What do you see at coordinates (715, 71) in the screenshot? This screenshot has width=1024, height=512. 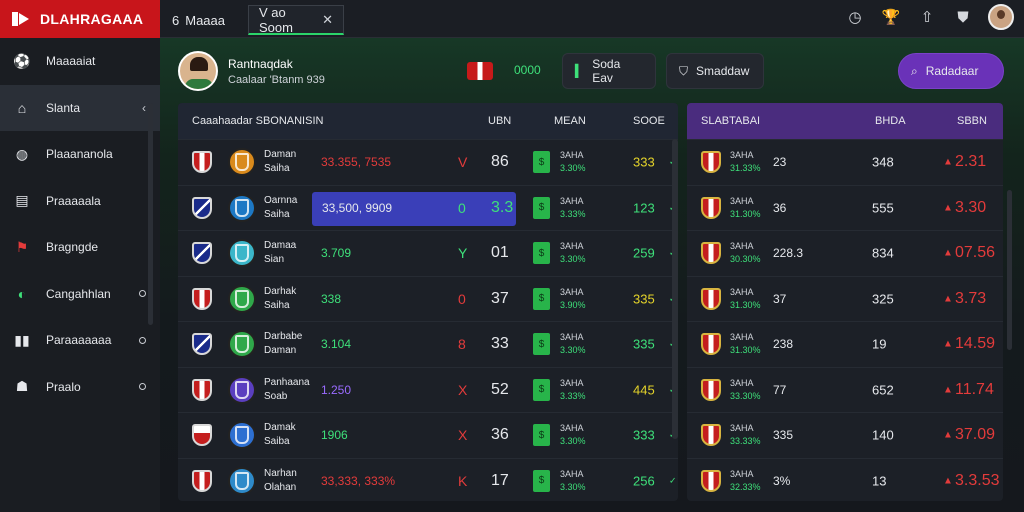 I see `shield-button: ⛉ Smaddaw` at bounding box center [715, 71].